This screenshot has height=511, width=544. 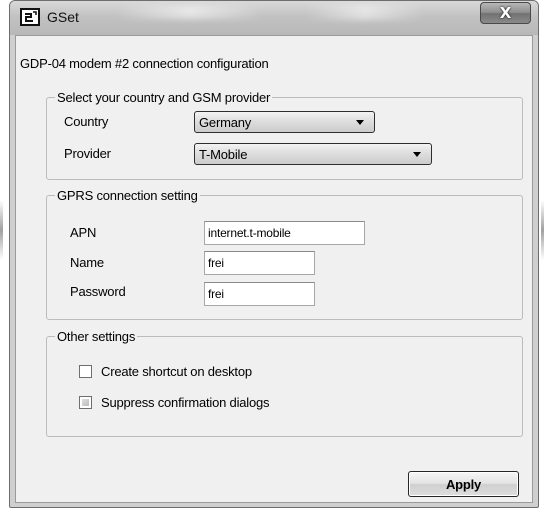 I want to click on other-settings-legend: Other settings, so click(x=96, y=336).